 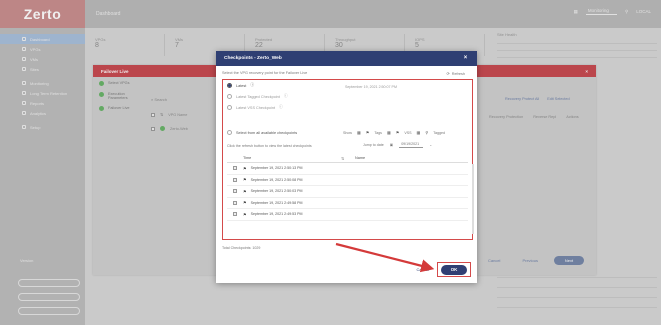 What do you see at coordinates (426, 132) in the screenshot?
I see `user-icon: ⚲` at bounding box center [426, 132].